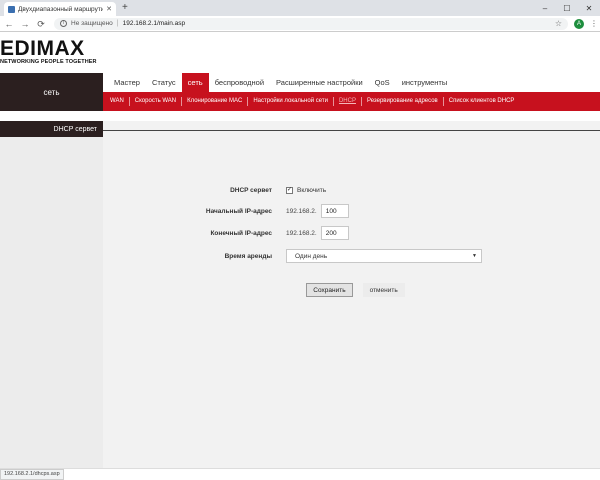 The height and width of the screenshot is (480, 600). Describe the element at coordinates (311, 256) in the screenshot. I see `lease-time-value: Один день` at that location.